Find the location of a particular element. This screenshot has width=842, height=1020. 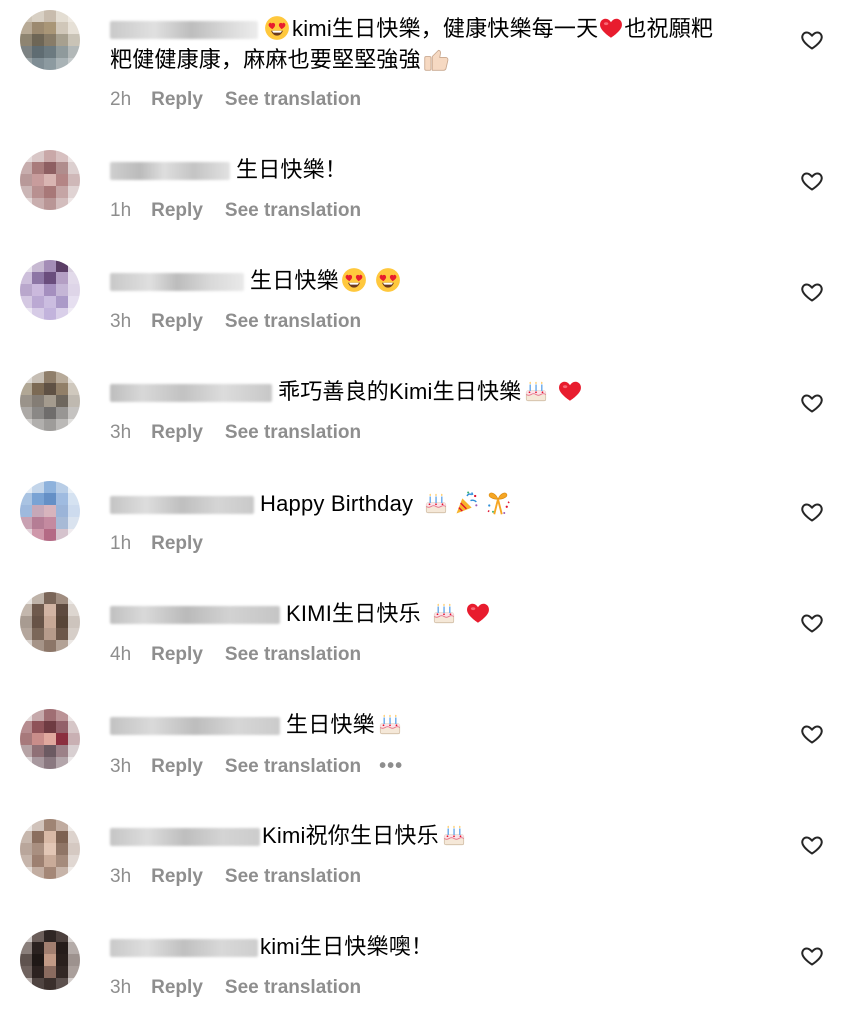

comment-text: KIMI生日快乐 is located at coordinates (450, 614).